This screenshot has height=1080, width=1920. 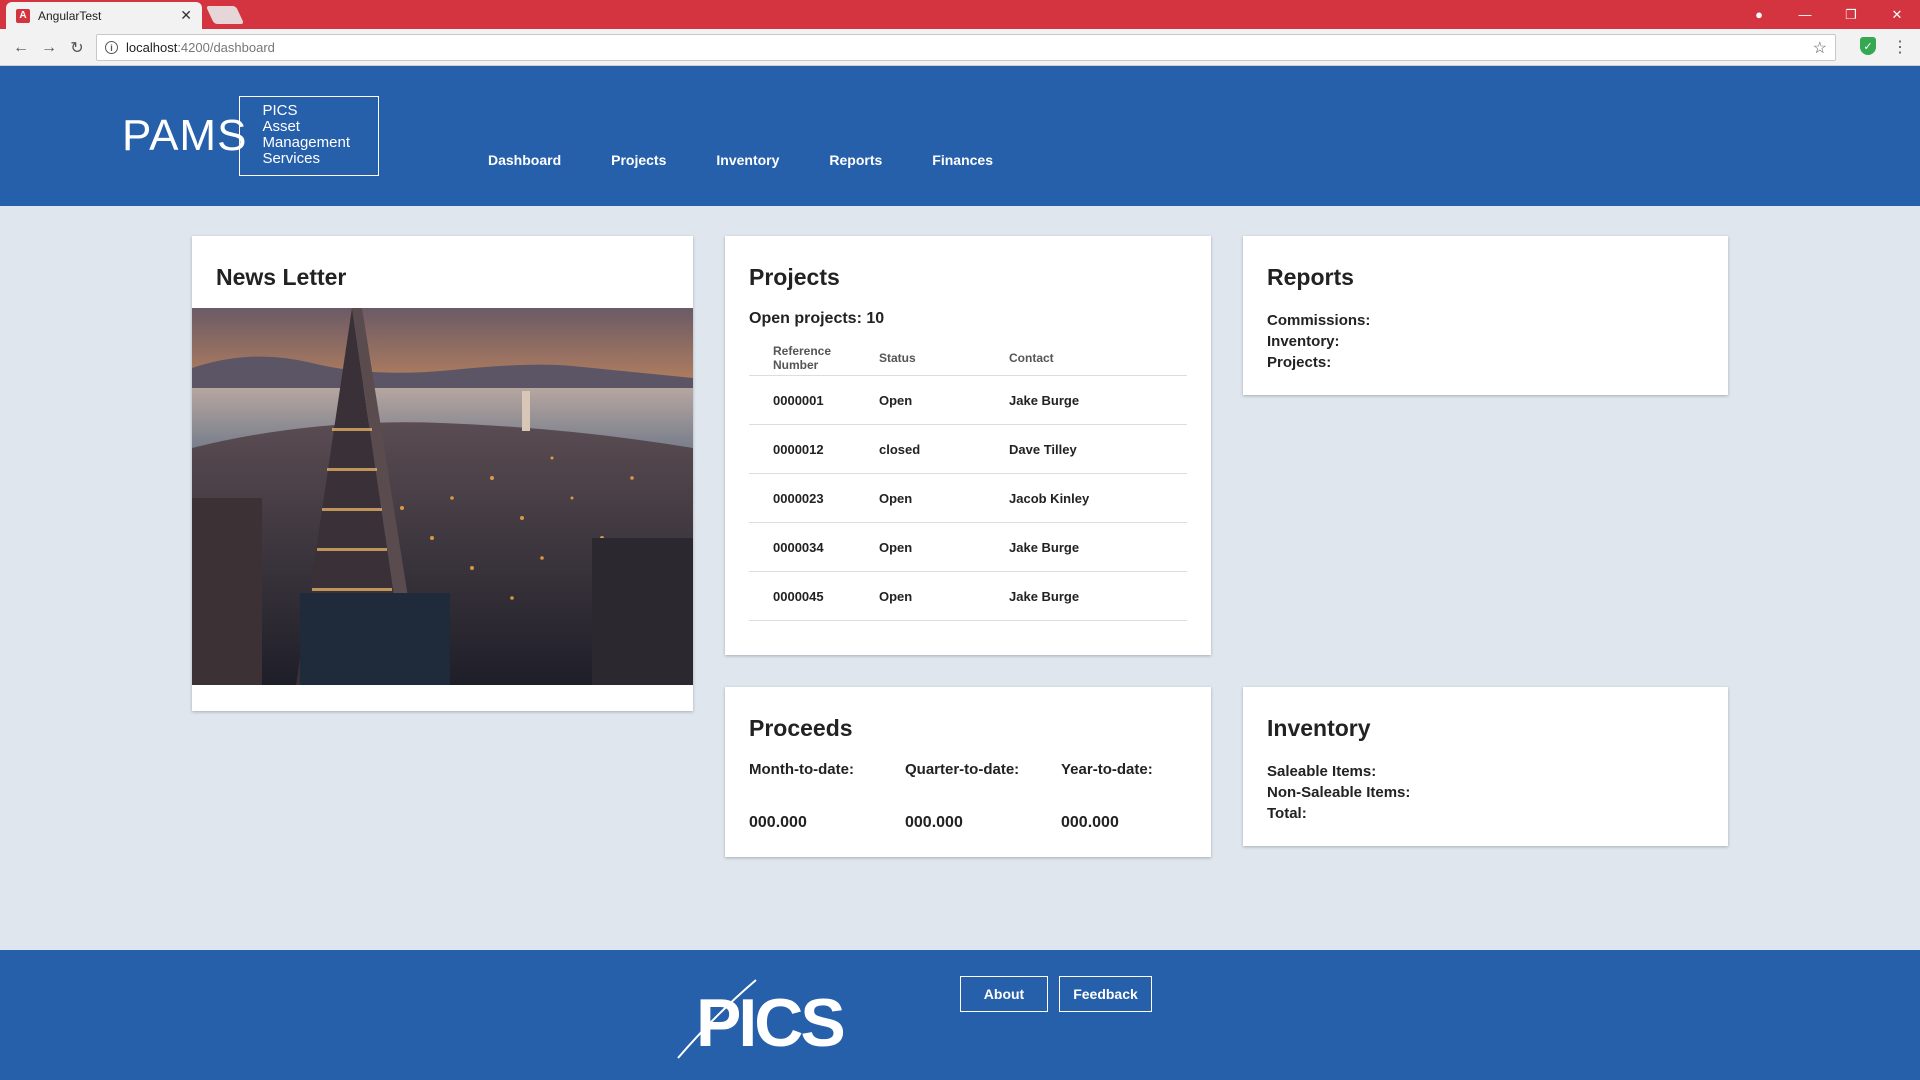 What do you see at coordinates (1004, 994) in the screenshot?
I see `about-button: About` at bounding box center [1004, 994].